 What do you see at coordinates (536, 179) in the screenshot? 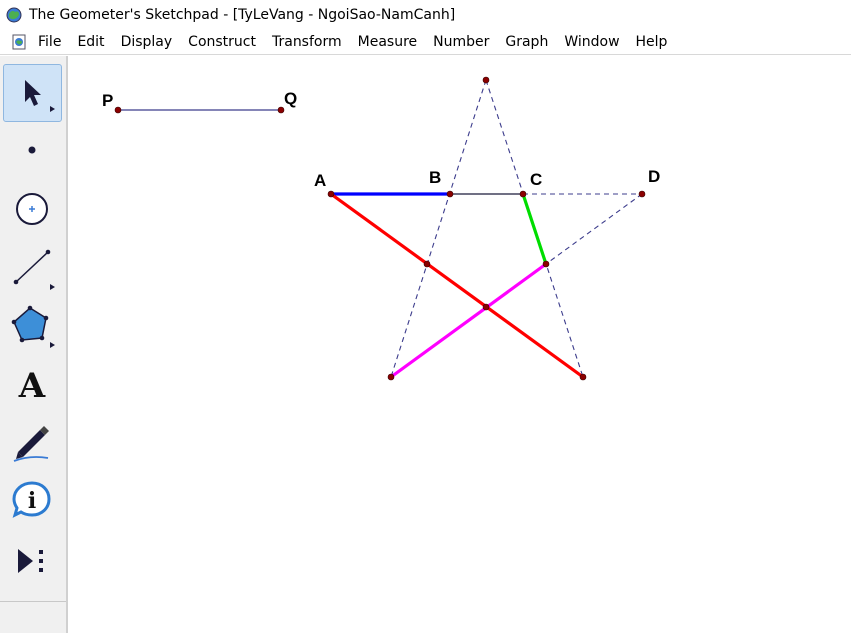
I see `label-c: C` at bounding box center [536, 179].